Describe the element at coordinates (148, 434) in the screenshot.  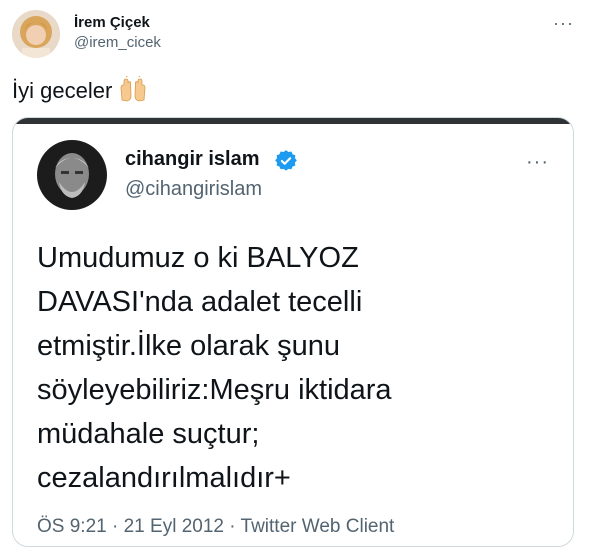
I see `quoted-text-line: müdahale suçtur;` at that location.